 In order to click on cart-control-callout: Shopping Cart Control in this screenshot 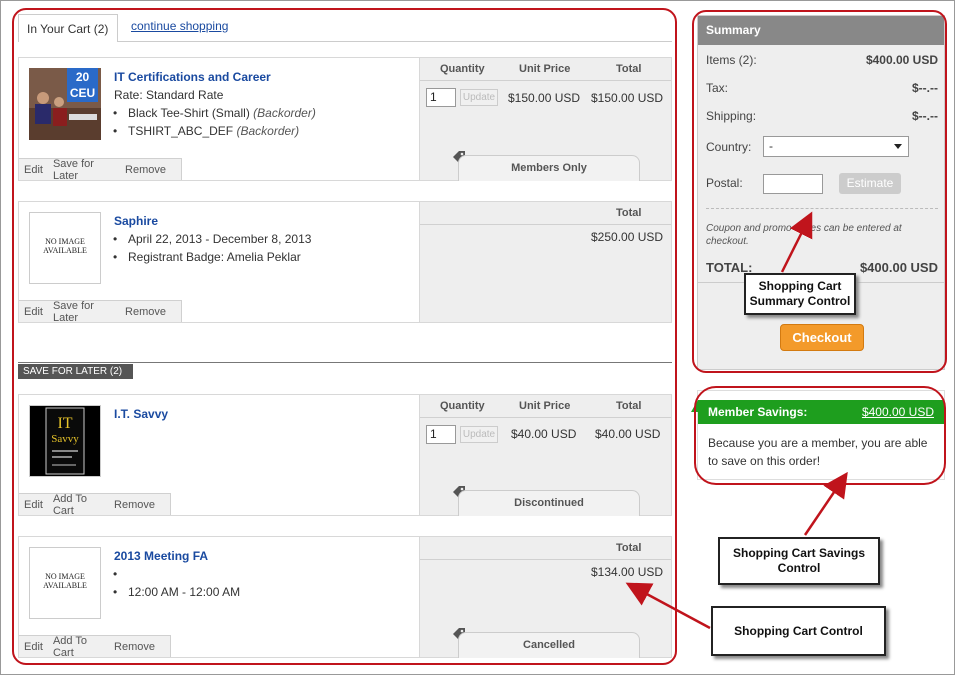, I will do `click(798, 631)`.